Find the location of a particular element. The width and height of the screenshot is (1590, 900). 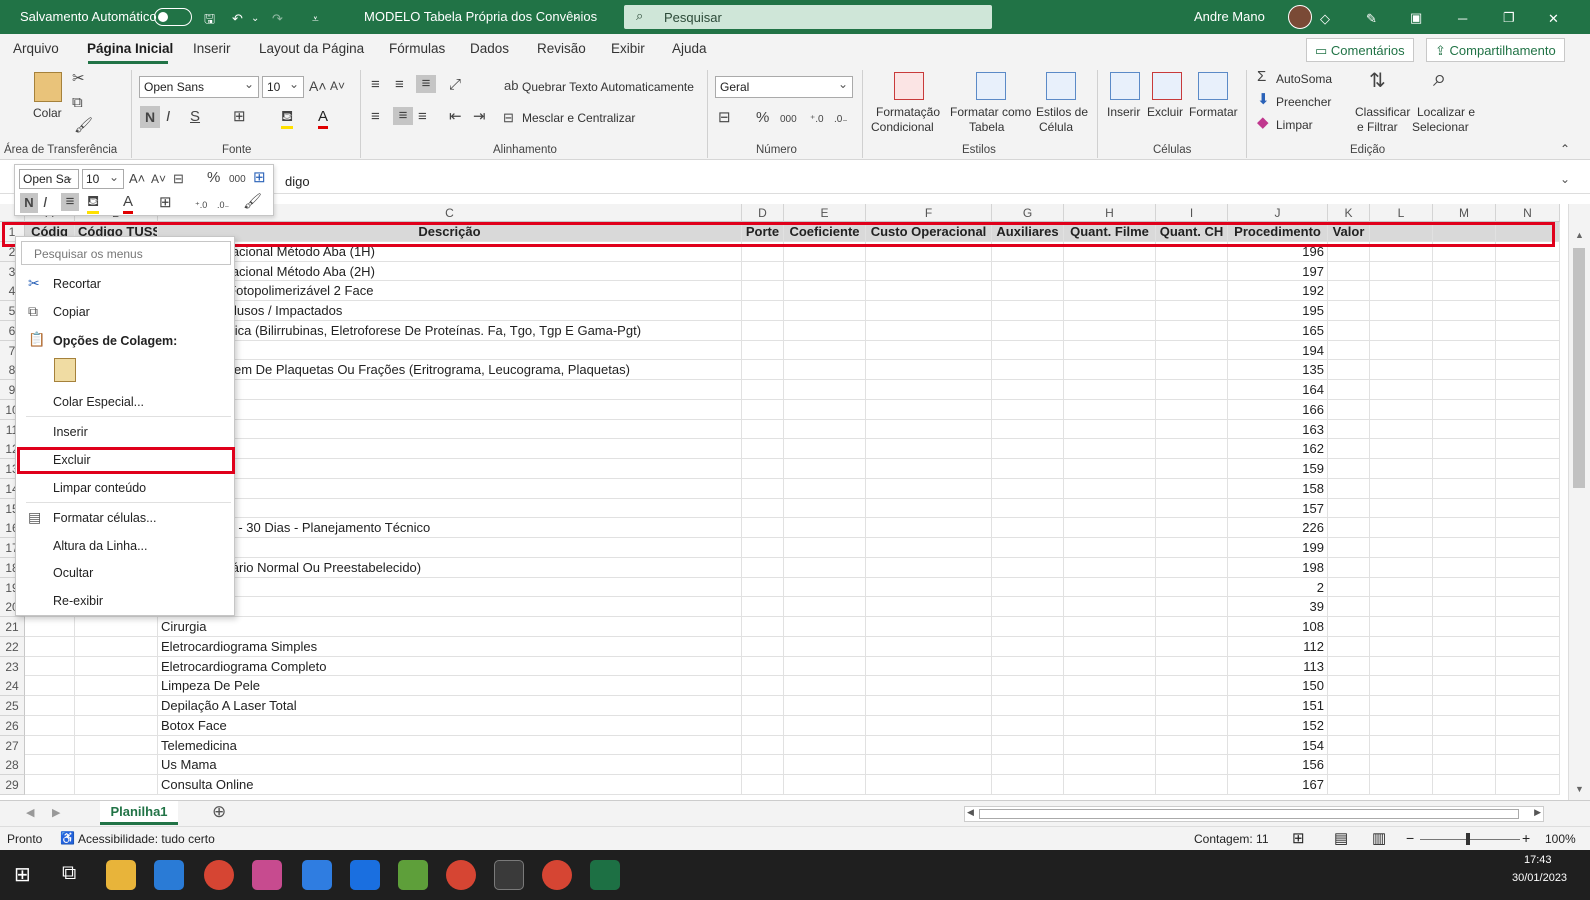

row-header: 23 is located at coordinates (12, 666).